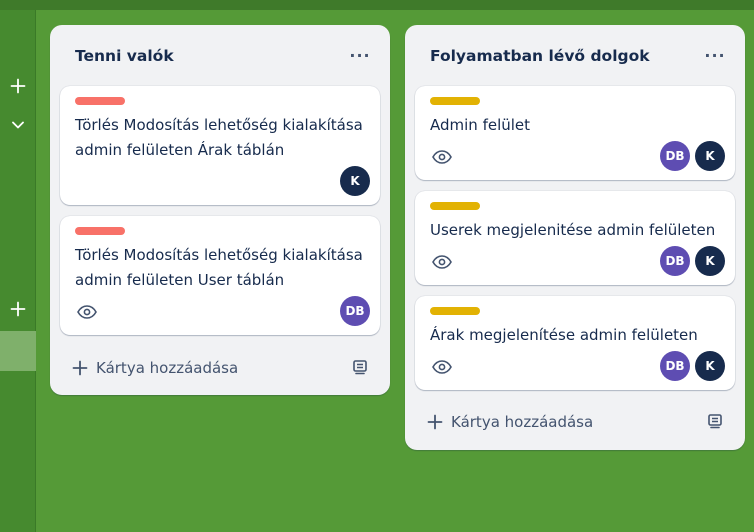 This screenshot has height=532, width=754. Describe the element at coordinates (573, 230) in the screenshot. I see `card-title: Userek megjelenitése admin felületen` at that location.